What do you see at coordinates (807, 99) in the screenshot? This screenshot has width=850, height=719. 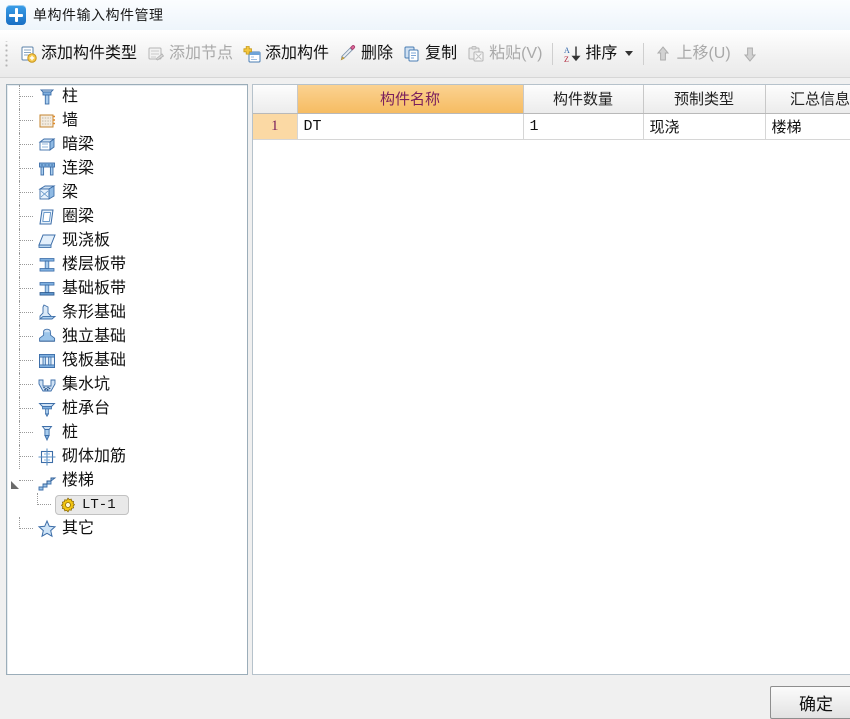 I see `column-header-summary-info: 汇总信息` at bounding box center [807, 99].